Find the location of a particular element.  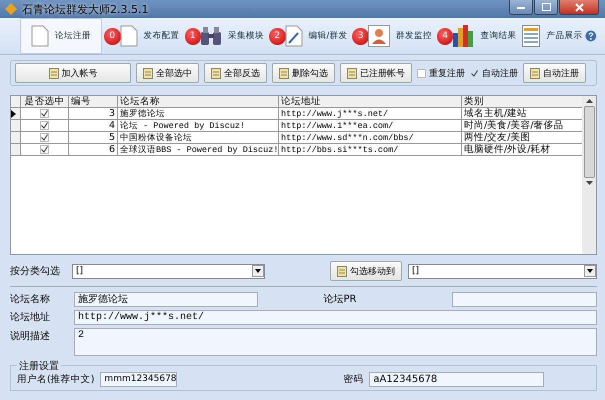

field-label: 论坛名称 is located at coordinates (30, 299).